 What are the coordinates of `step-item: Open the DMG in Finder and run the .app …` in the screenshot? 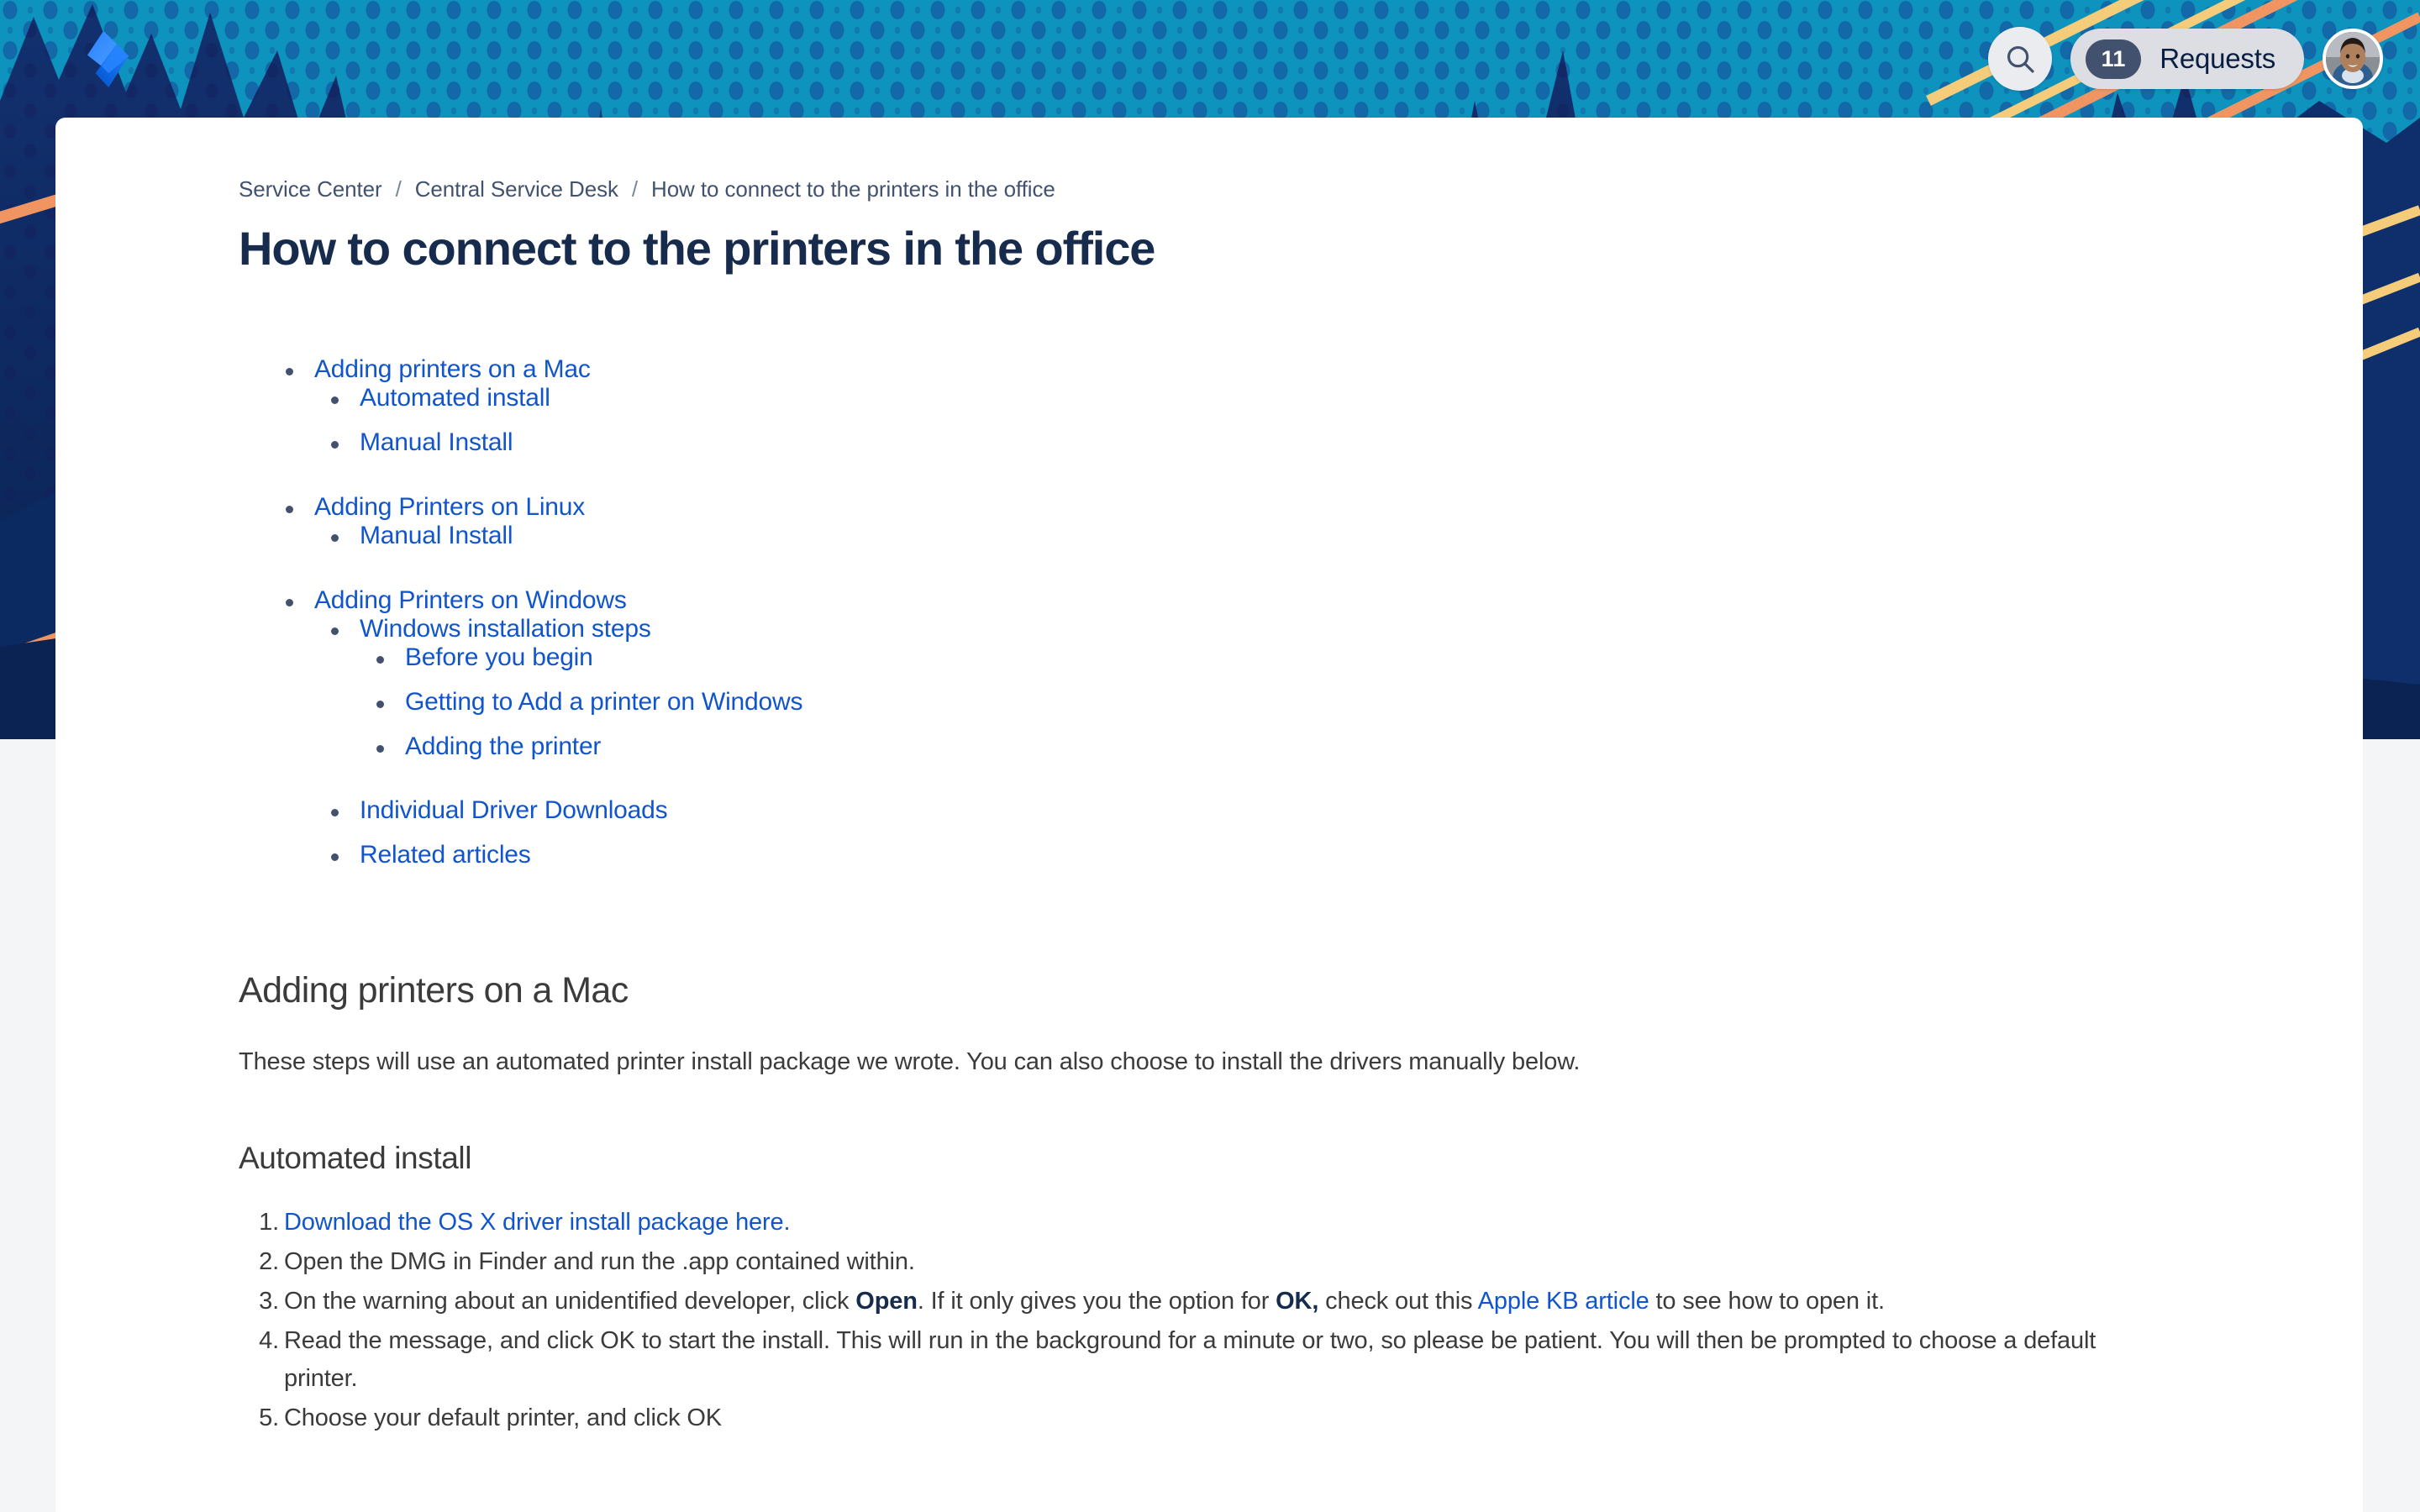 It's located at (1207, 1262).